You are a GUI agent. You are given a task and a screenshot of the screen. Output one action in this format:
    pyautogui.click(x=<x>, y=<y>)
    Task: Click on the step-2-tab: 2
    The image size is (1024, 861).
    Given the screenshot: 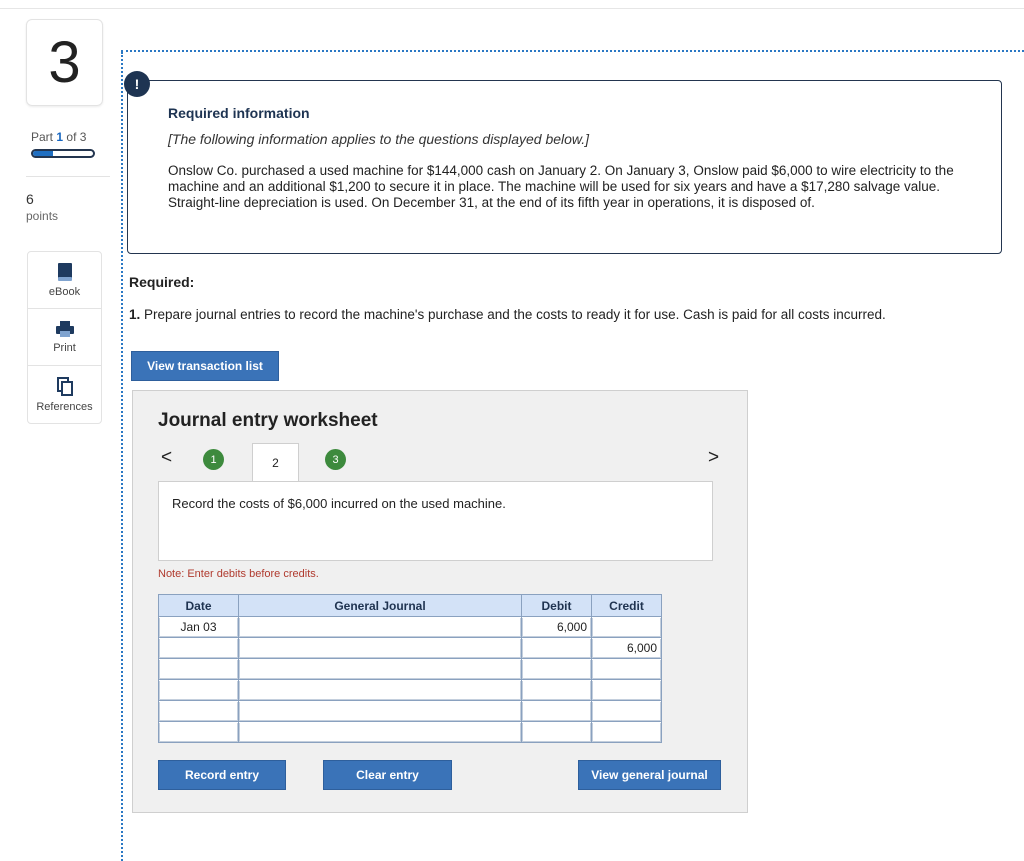 What is the action you would take?
    pyautogui.click(x=275, y=462)
    